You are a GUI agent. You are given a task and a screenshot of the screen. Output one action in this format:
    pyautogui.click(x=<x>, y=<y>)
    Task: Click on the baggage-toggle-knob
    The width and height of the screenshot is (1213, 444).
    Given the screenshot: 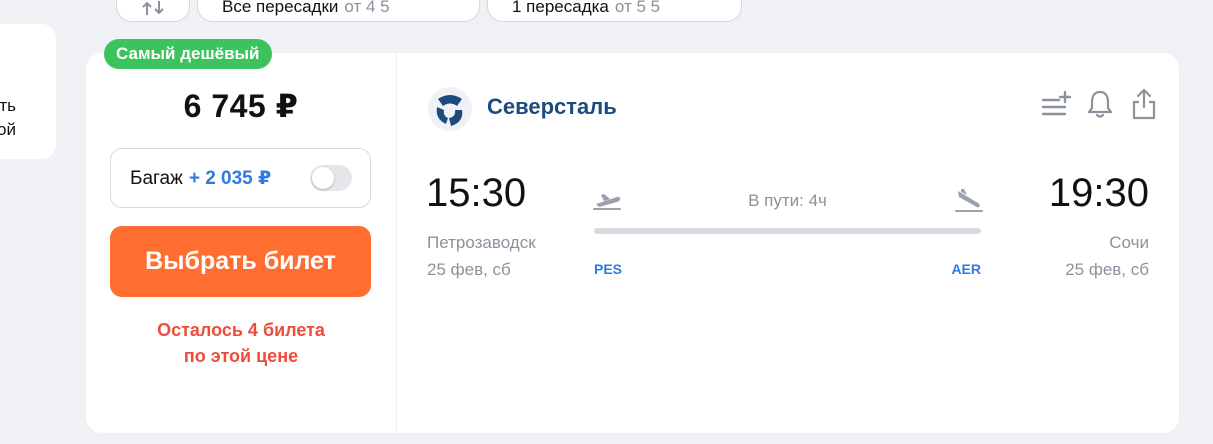 What is the action you would take?
    pyautogui.click(x=323, y=178)
    